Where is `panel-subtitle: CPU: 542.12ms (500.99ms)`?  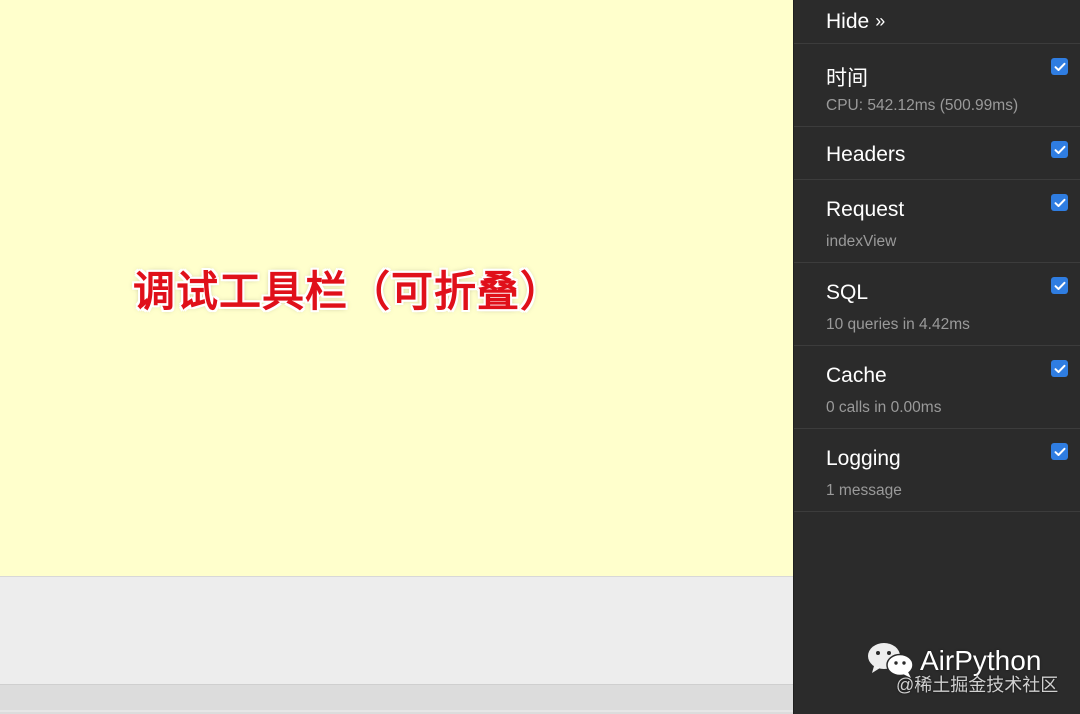
panel-subtitle: CPU: 542.12ms (500.99ms) is located at coordinates (922, 105).